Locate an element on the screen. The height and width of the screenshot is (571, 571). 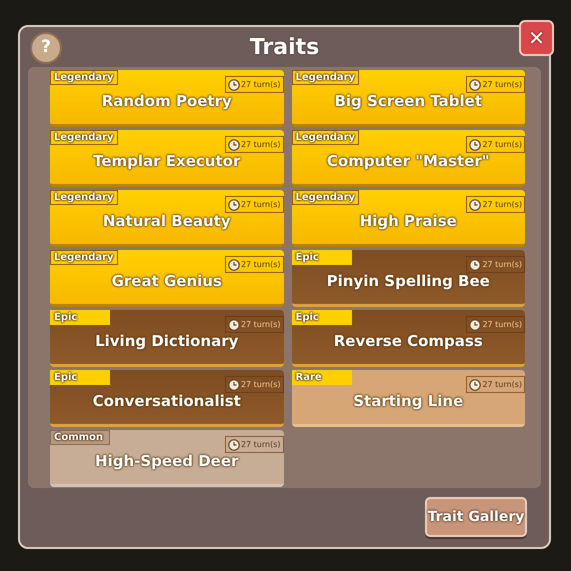
trait-card: Legendary 27 turn(s) Random Poetry is located at coordinates (167, 98).